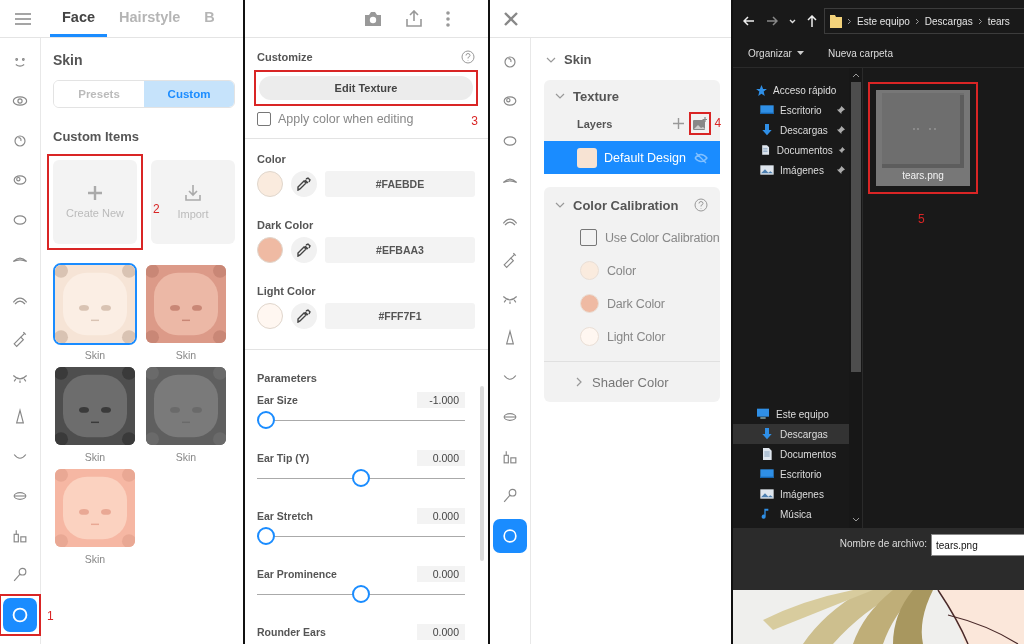  I want to click on back-icon, so click(749, 21).